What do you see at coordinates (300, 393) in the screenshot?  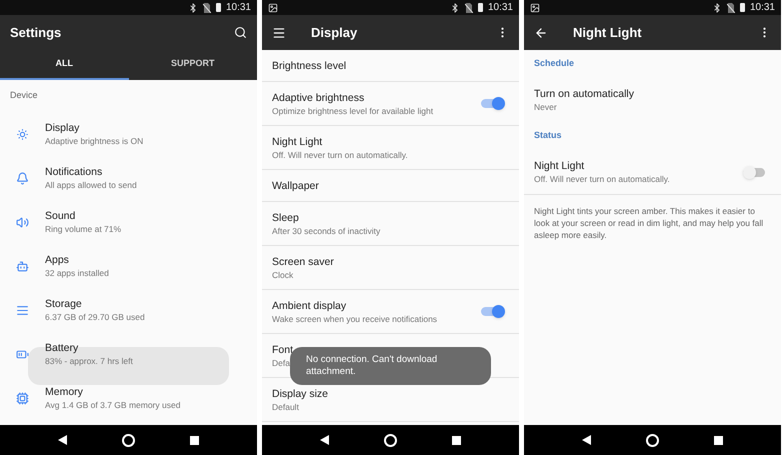 I see `item-title: Display size` at bounding box center [300, 393].